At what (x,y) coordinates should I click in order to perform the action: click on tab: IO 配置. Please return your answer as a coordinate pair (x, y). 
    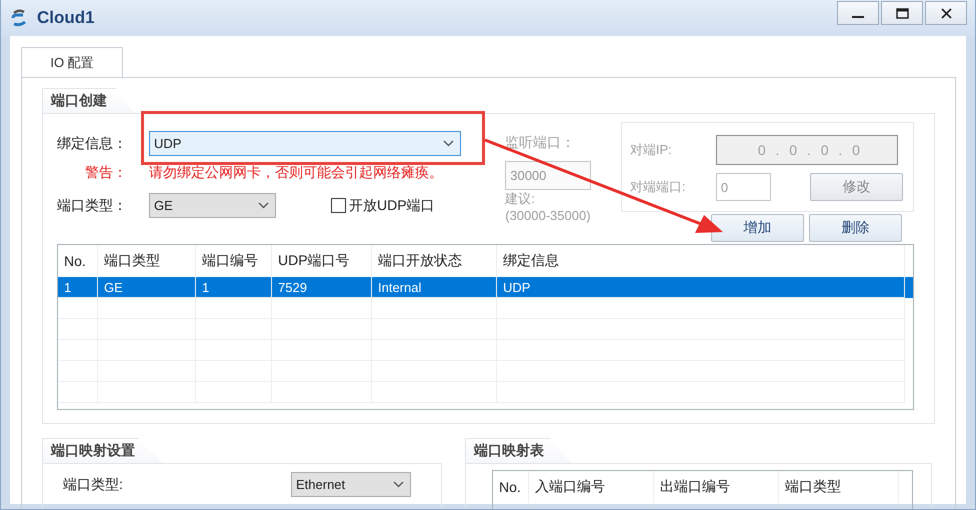
    Looking at the image, I should click on (72, 62).